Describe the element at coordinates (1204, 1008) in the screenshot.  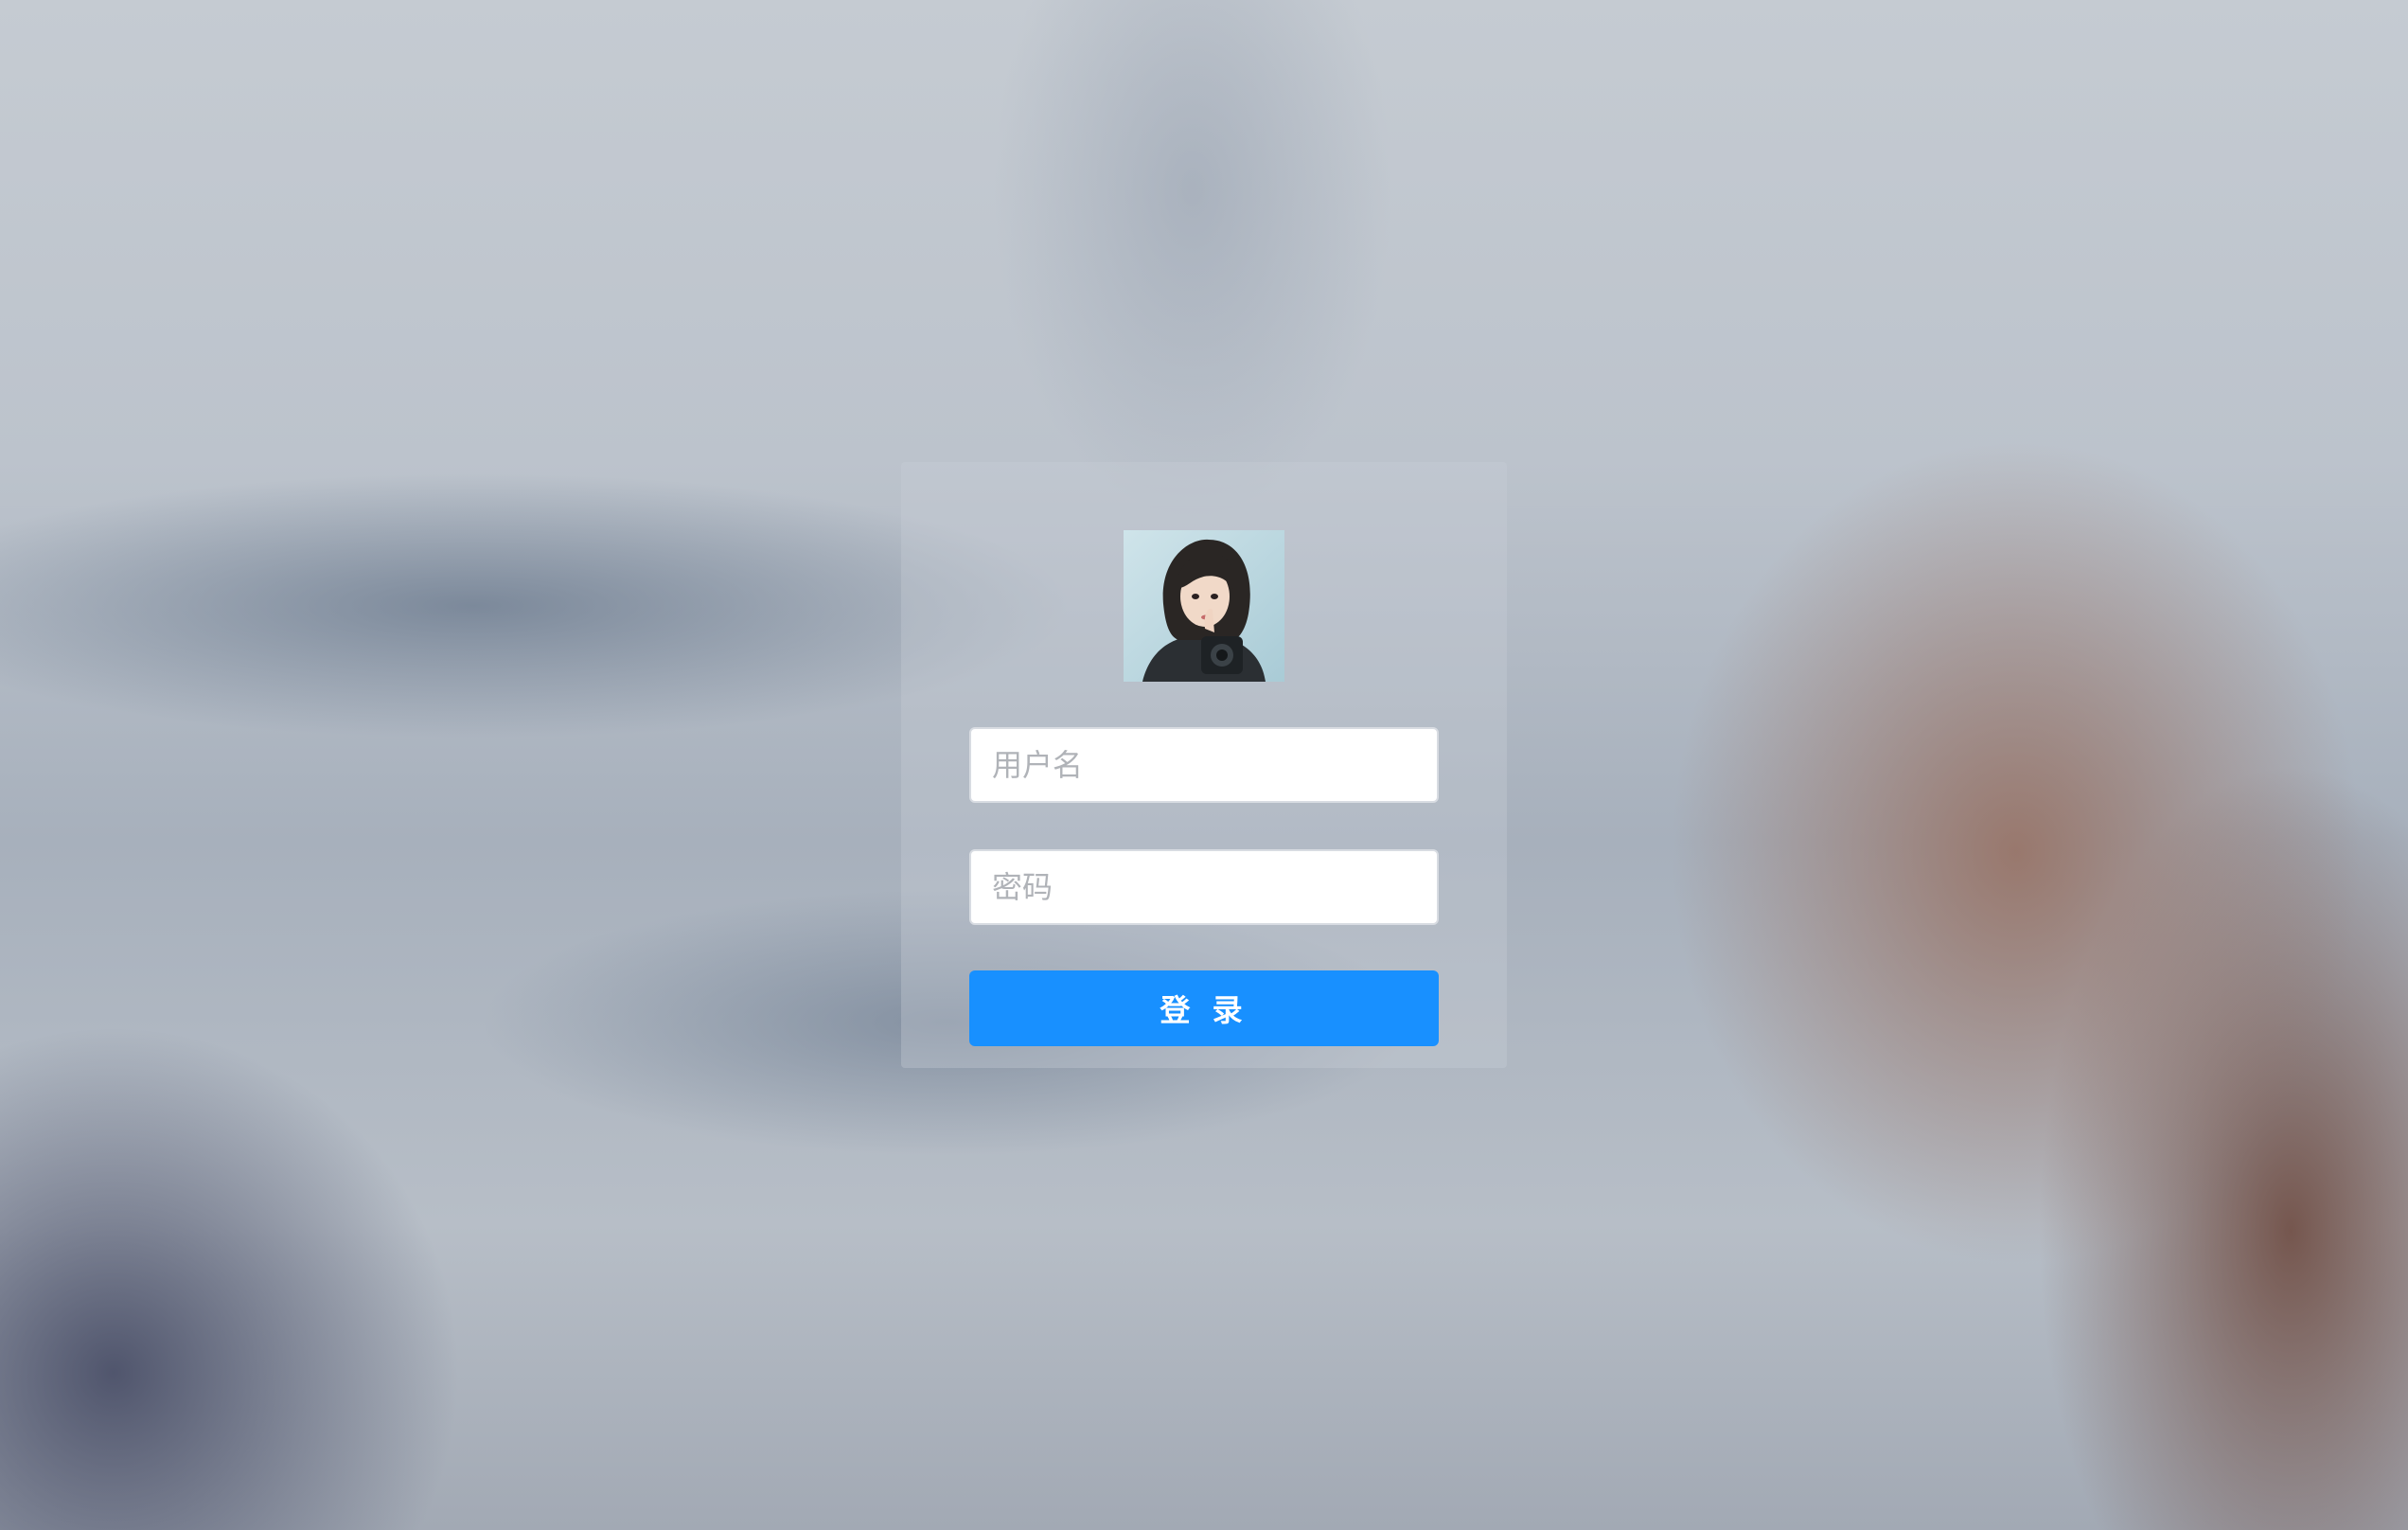
I see `login-button: 登 录` at that location.